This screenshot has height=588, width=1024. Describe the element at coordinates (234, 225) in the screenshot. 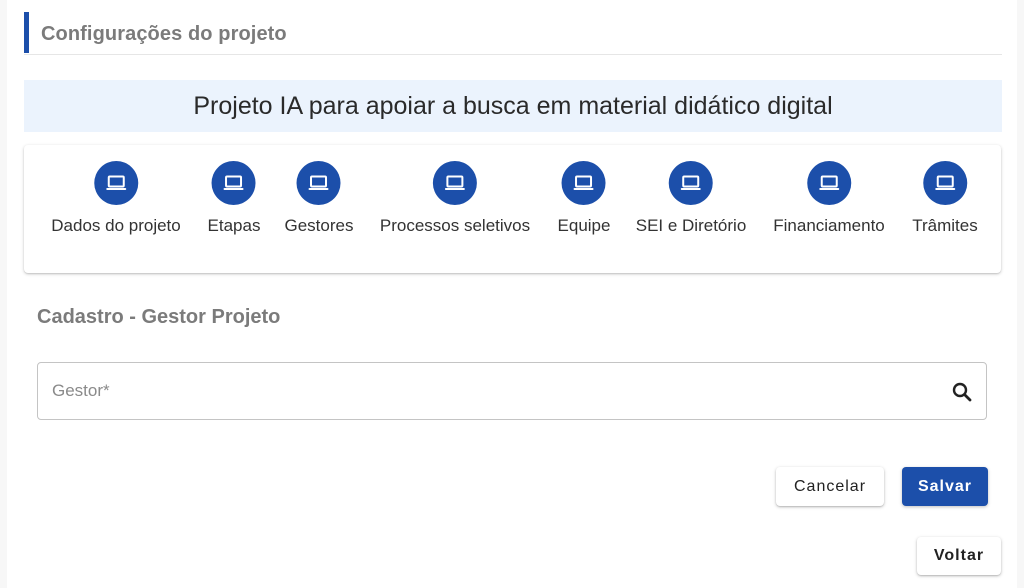

I see `step-label: Etapas` at that location.